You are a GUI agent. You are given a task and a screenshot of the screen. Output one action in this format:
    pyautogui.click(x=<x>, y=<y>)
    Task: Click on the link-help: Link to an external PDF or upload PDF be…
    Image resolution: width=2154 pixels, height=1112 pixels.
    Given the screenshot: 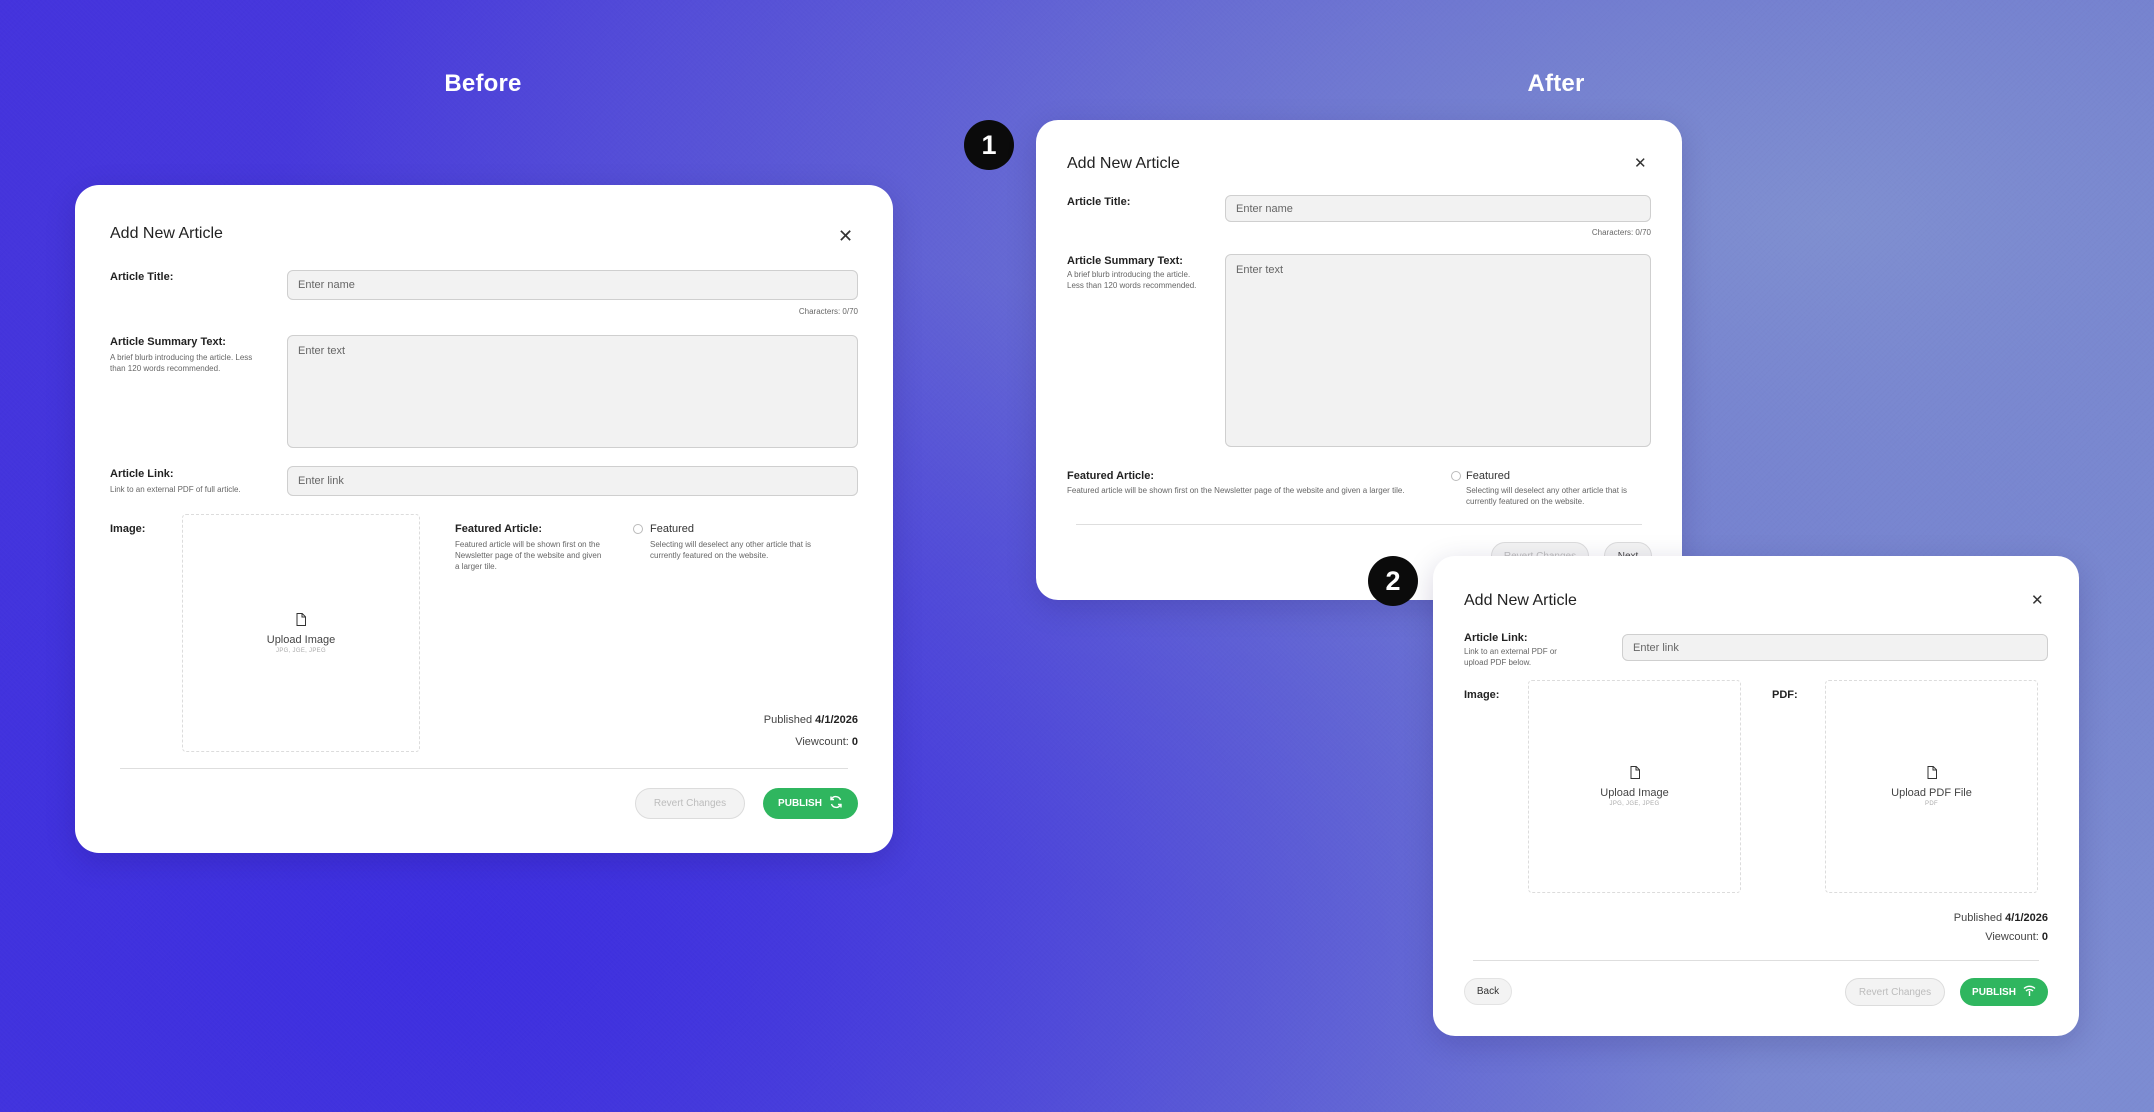 What is the action you would take?
    pyautogui.click(x=1510, y=657)
    